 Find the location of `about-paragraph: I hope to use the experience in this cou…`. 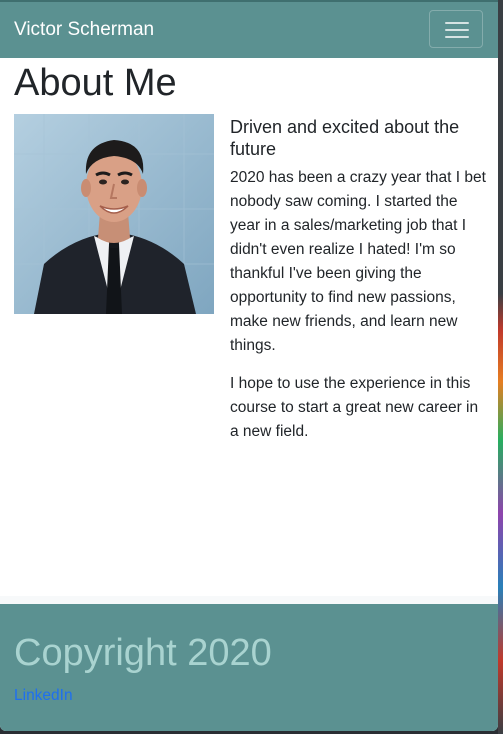

about-paragraph: I hope to use the experience in this cou… is located at coordinates (354, 407).